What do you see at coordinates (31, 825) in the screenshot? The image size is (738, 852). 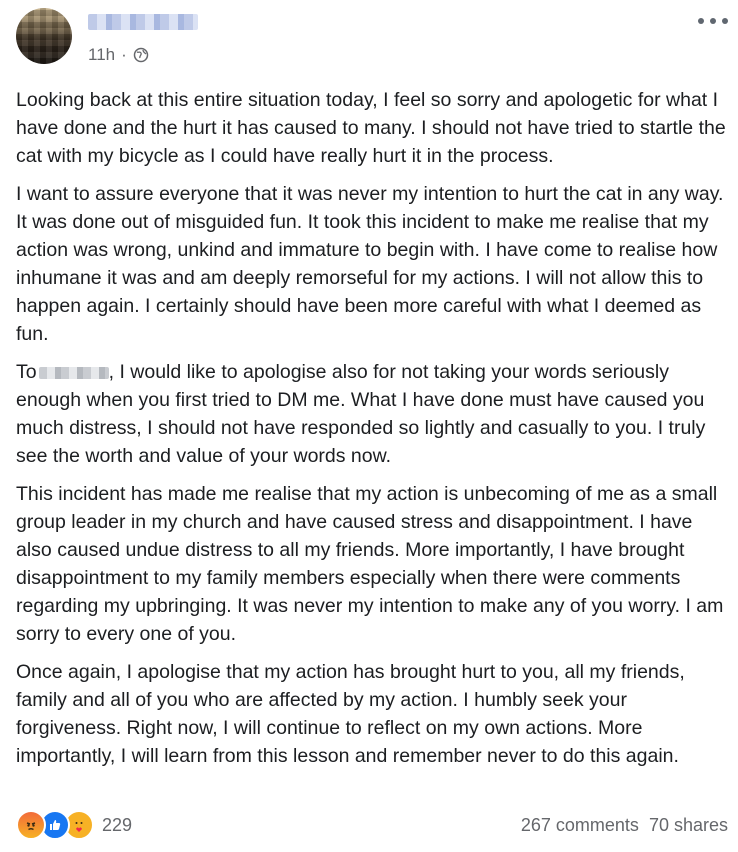 I see `angry-reaction-icon` at bounding box center [31, 825].